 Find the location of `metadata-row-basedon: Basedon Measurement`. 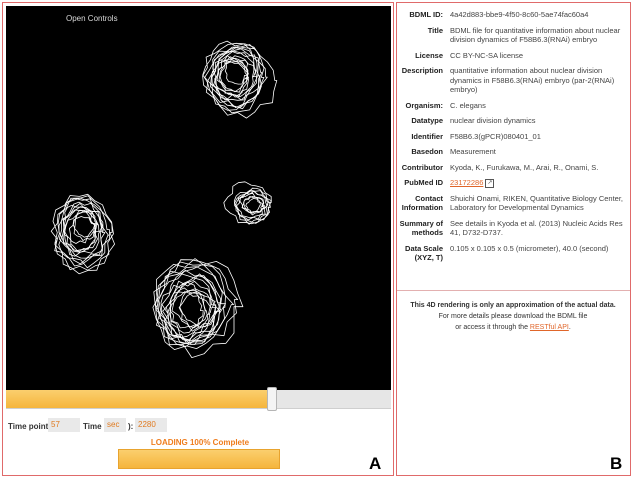

metadata-row-basedon: Basedon Measurement is located at coordinates (510, 152).